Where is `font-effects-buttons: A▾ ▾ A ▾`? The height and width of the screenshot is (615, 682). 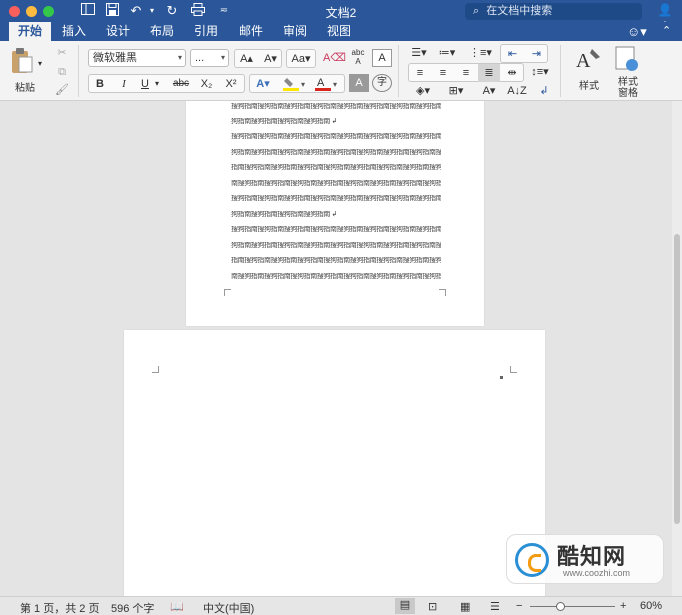
font-effects-buttons: A▾ ▾ A ▾ is located at coordinates (297, 83).